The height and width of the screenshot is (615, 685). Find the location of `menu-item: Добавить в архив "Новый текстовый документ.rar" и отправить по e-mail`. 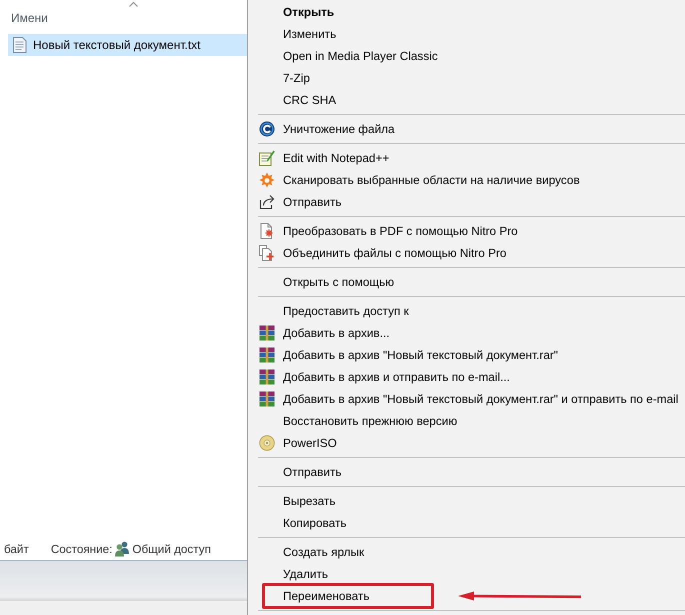

menu-item: Добавить в архив "Новый текстовый документ.rar" и отправить по e-mail is located at coordinates (466, 399).